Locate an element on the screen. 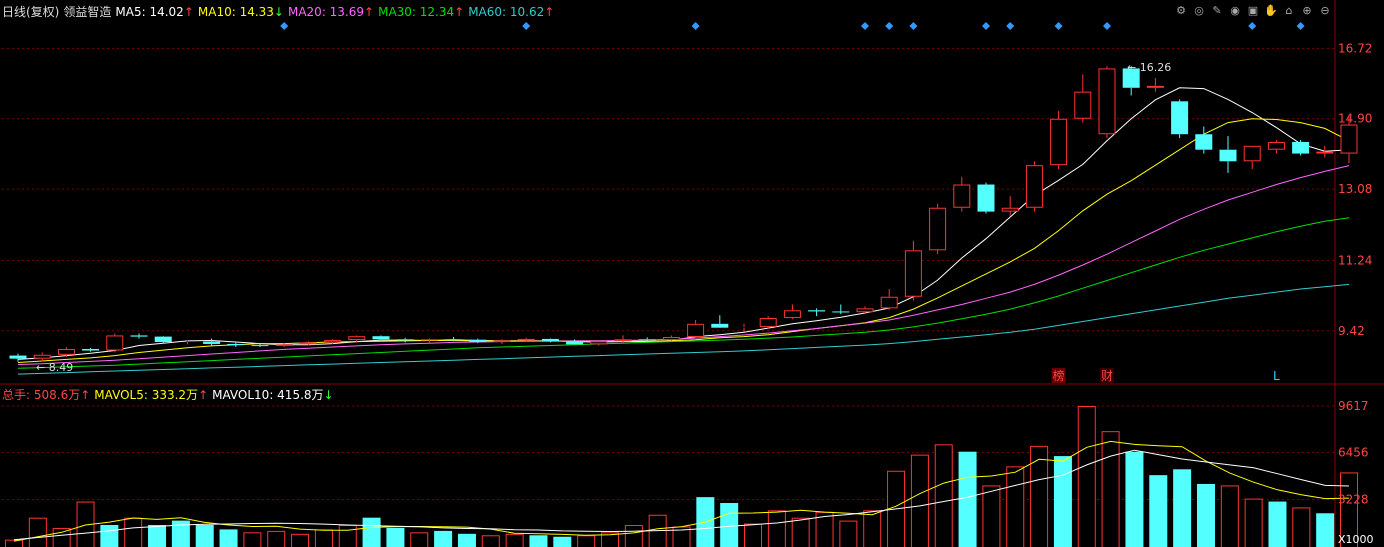 The width and height of the screenshot is (1384, 547). zoom-out-icon: ⊖ is located at coordinates (1325, 11).